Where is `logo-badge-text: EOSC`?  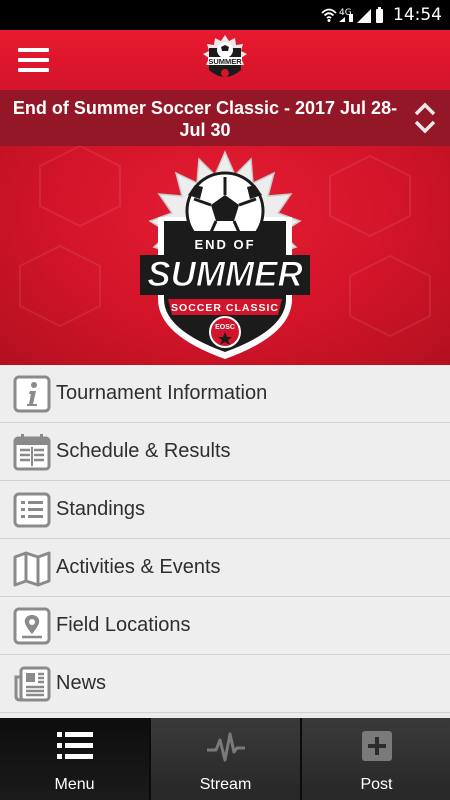 logo-badge-text: EOSC is located at coordinates (225, 327).